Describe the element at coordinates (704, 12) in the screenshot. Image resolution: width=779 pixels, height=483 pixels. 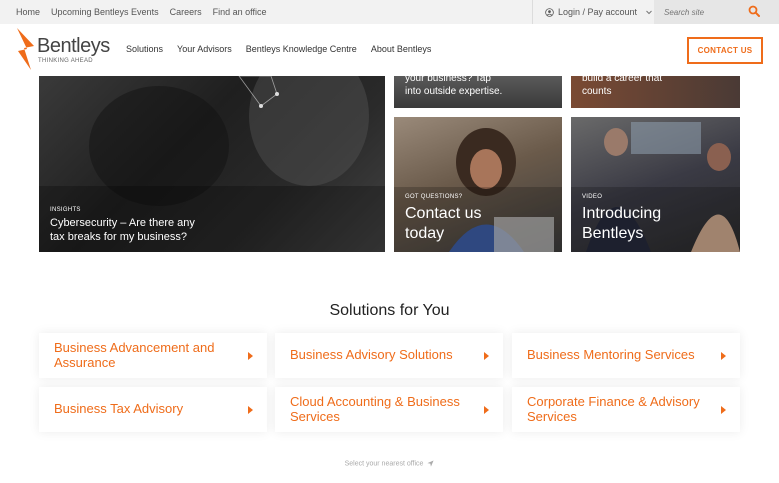
I see `search-input` at that location.